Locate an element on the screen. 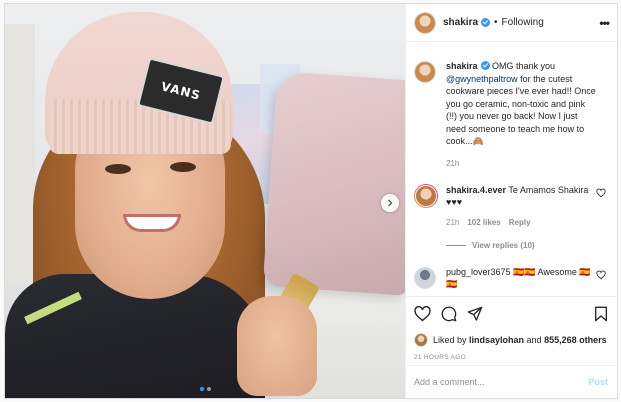 The image size is (621, 402). carousel-dot-active is located at coordinates (202, 389).